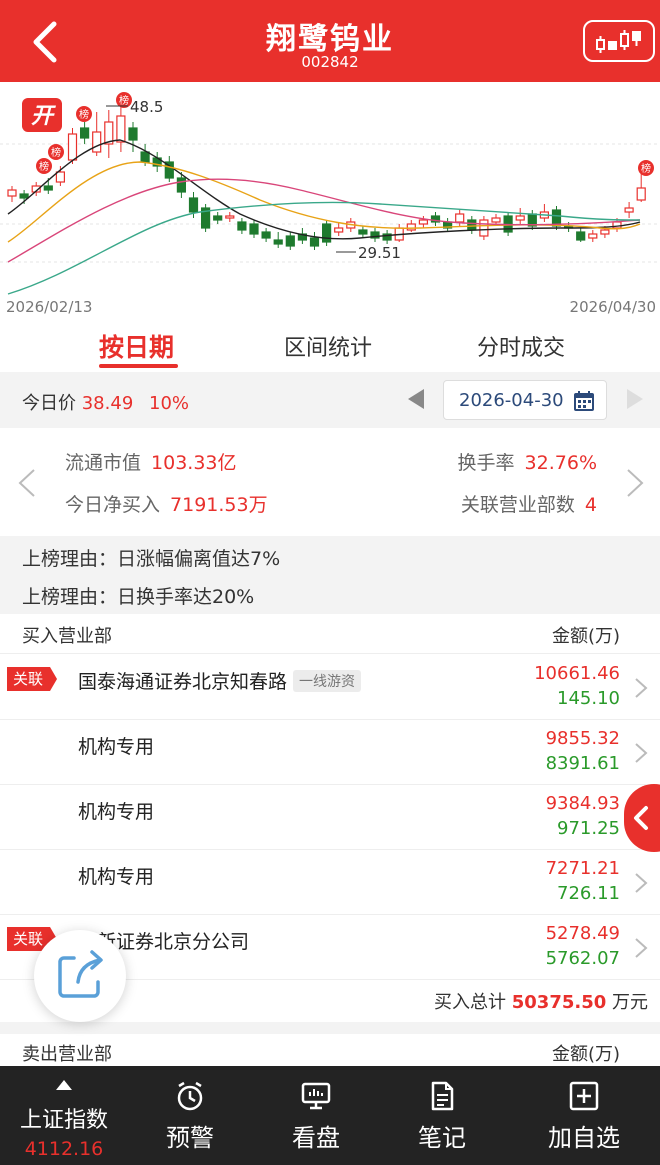 This screenshot has height=1165, width=660. What do you see at coordinates (194, 463) in the screenshot?
I see `float-cap-value: 103.33亿` at bounding box center [194, 463].